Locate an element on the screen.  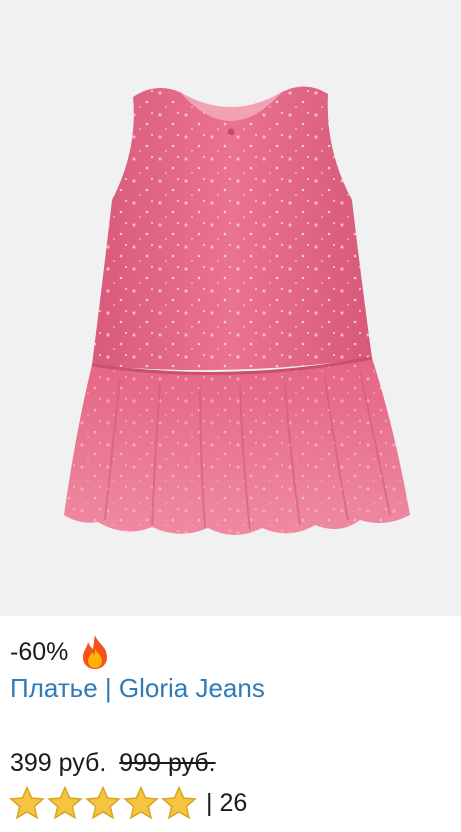
review-count: | 26 is located at coordinates (227, 802).